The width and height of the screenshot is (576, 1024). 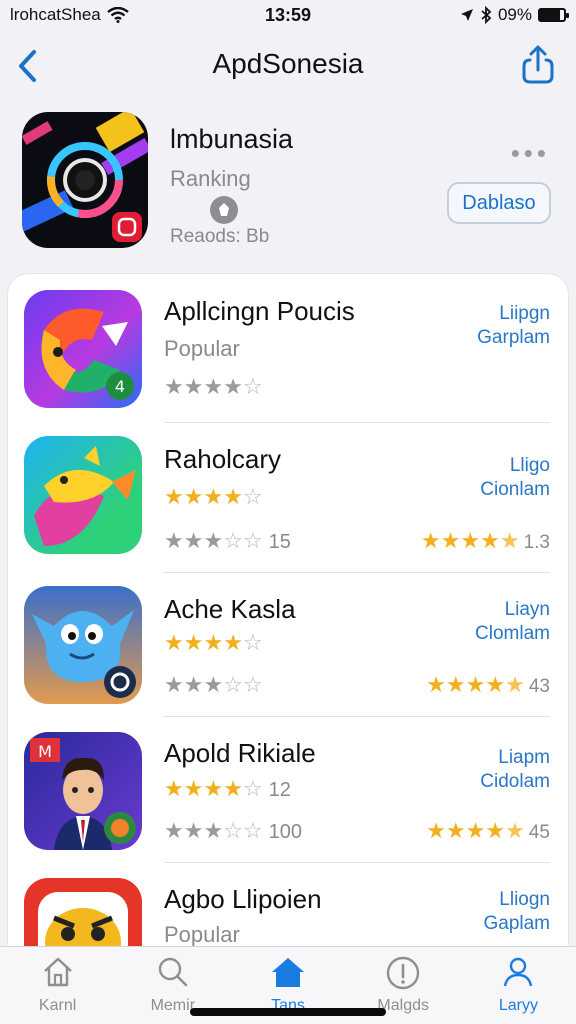 I want to click on review-count: 100, so click(x=285, y=832).